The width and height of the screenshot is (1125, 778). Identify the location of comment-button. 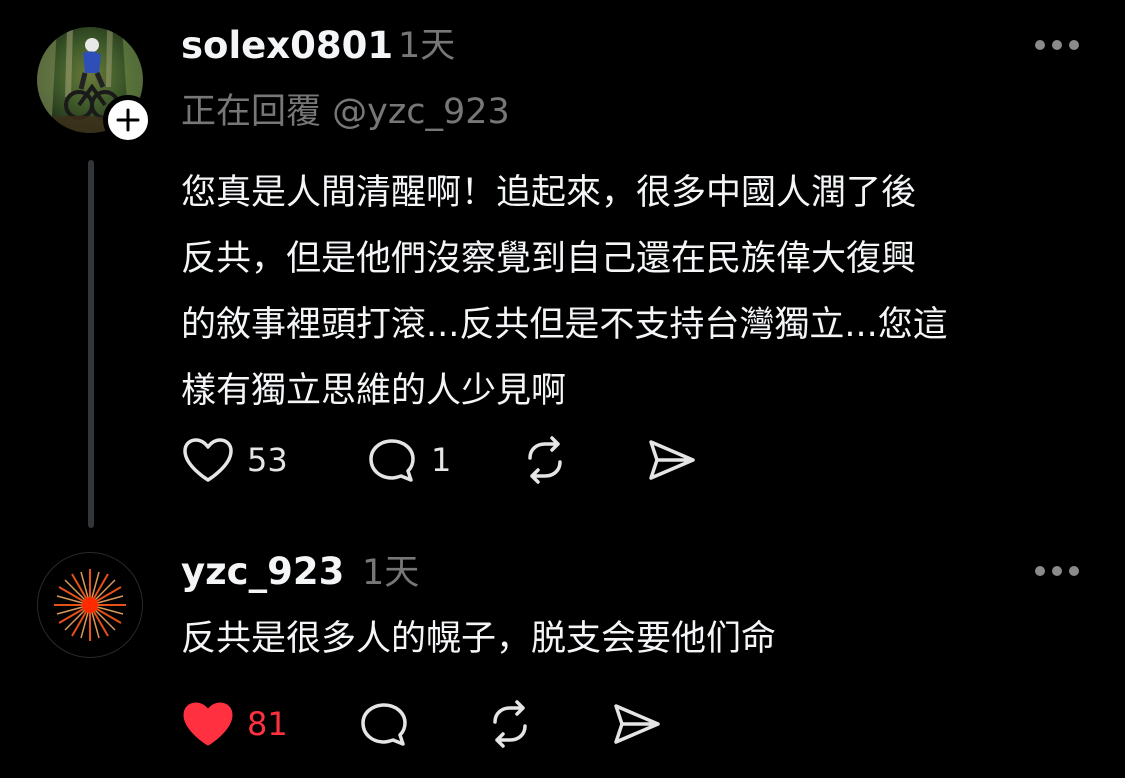
(384, 724).